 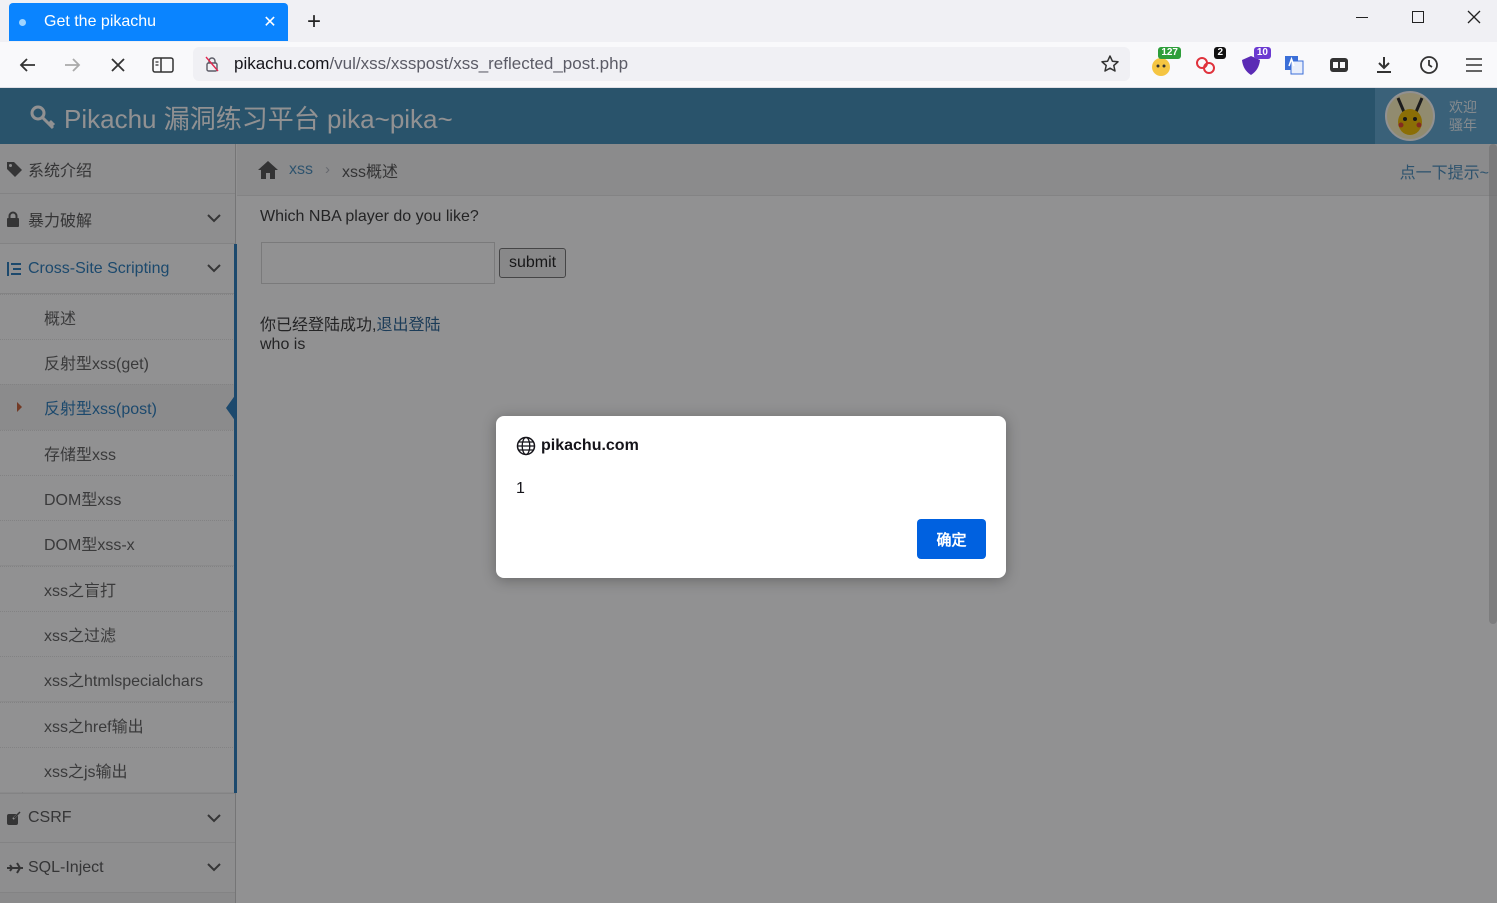 I want to click on extension-circles-button: 2, so click(x=1209, y=63).